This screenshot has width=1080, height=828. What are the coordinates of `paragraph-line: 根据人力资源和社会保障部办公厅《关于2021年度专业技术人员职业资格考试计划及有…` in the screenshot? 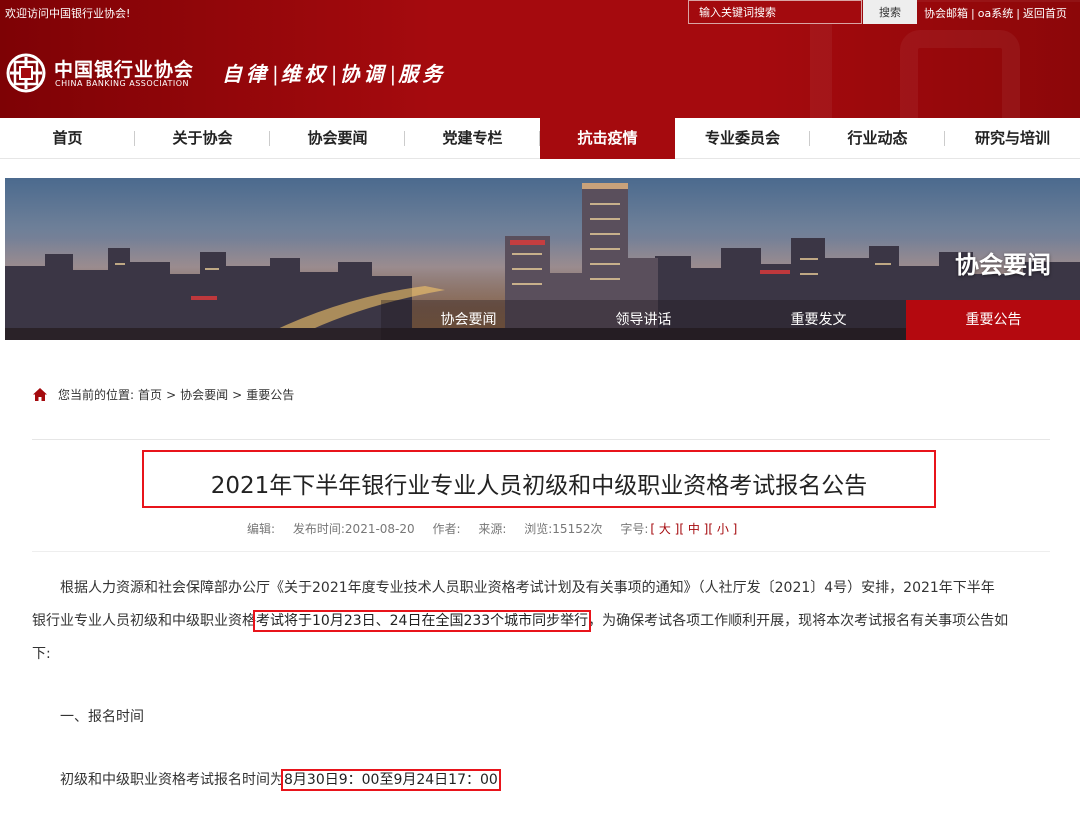 It's located at (527, 588).